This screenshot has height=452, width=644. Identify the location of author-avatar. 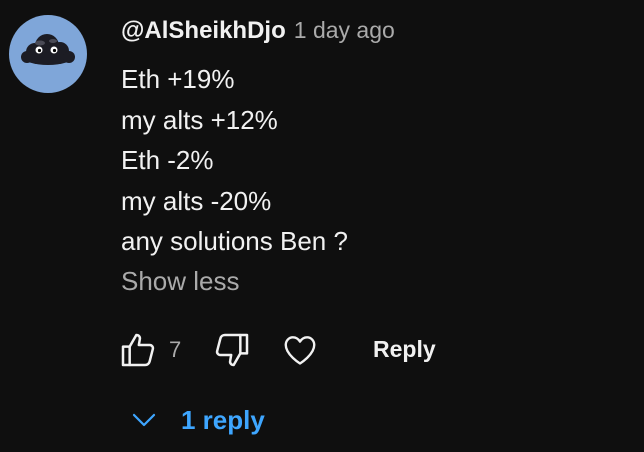
(48, 54).